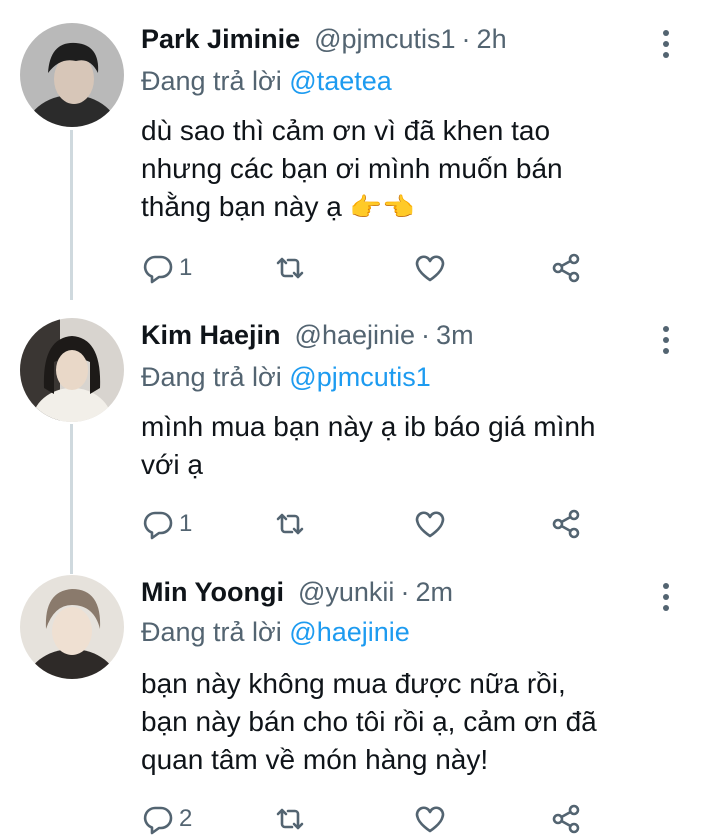 This screenshot has height=840, width=720. I want to click on tweet-text-line: với ạ, so click(172, 464).